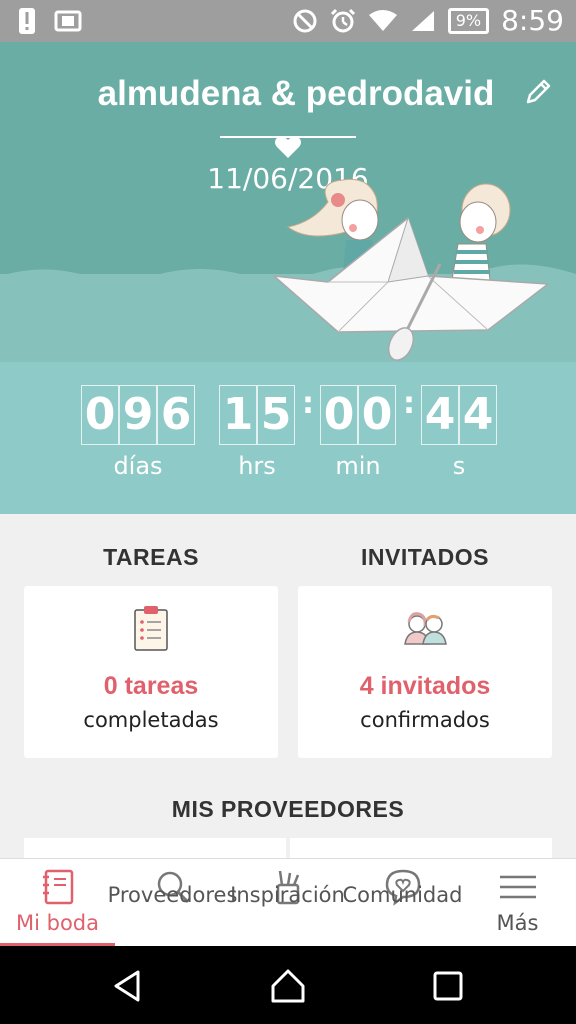 Image resolution: width=576 pixels, height=1024 pixels. Describe the element at coordinates (358, 466) in the screenshot. I see `minutes-label: min` at that location.